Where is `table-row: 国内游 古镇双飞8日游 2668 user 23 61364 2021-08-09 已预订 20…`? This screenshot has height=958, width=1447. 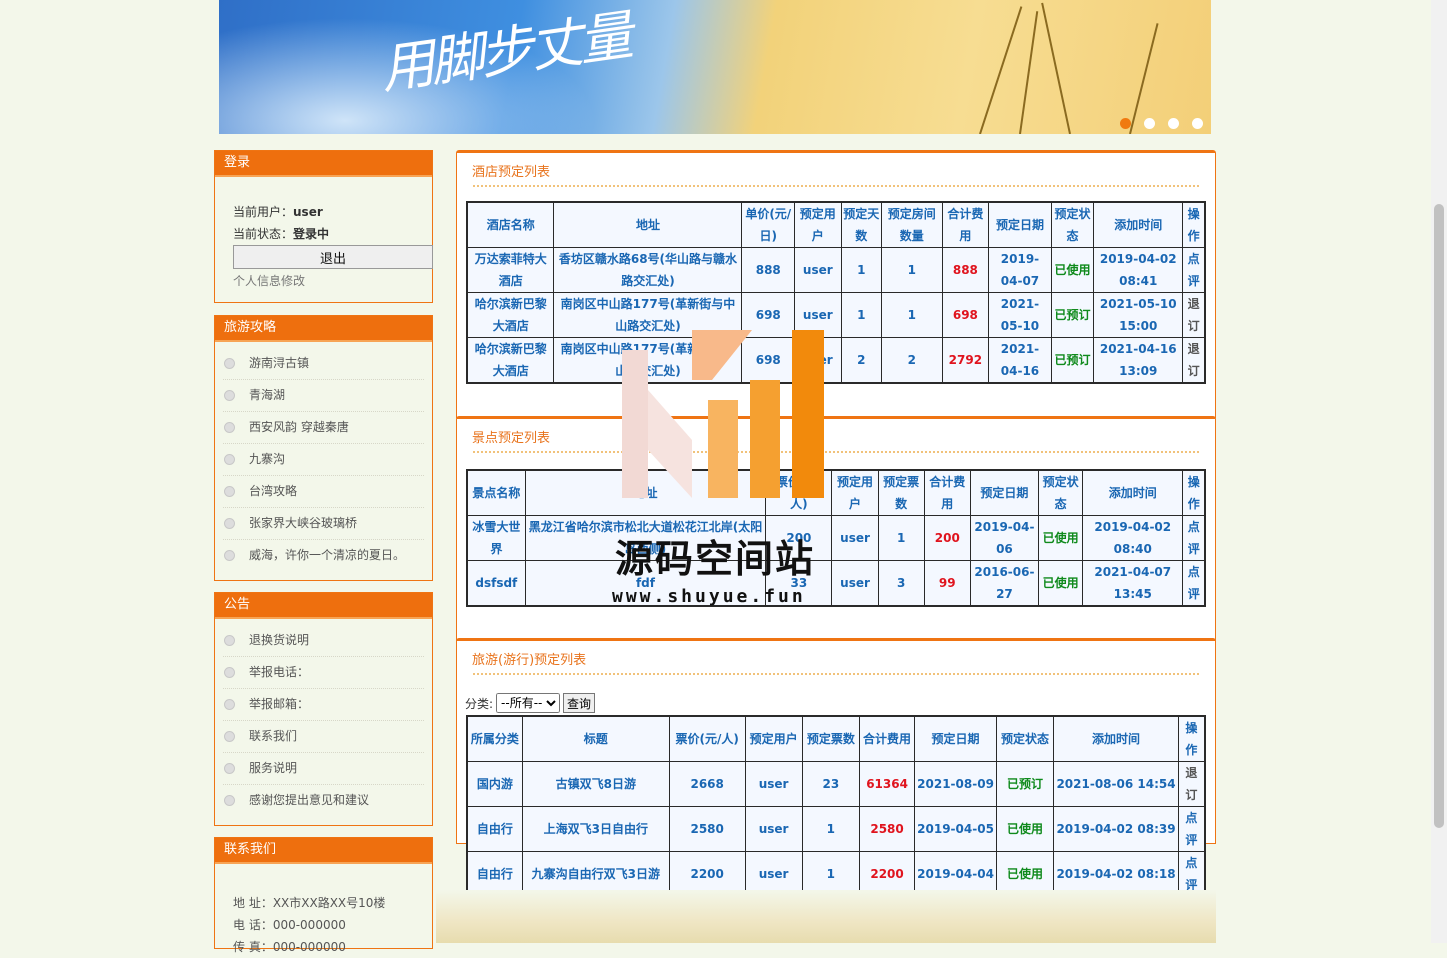
table-row: 国内游 古镇双飞8日游 2668 user 23 61364 2021-08-09 已预订 20… is located at coordinates (836, 784).